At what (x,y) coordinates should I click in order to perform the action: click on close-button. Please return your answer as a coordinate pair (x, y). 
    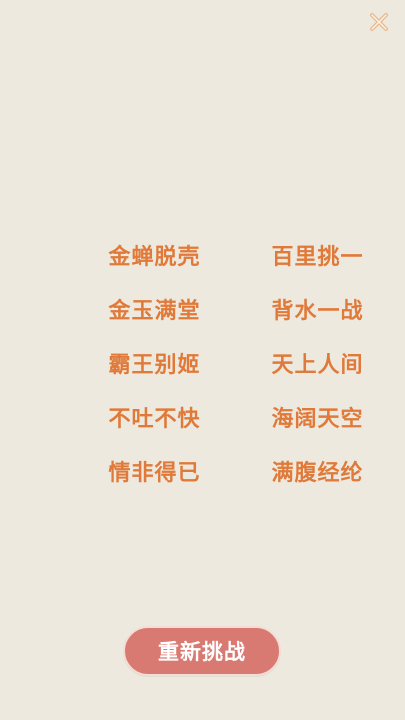
    Looking at the image, I should click on (379, 24).